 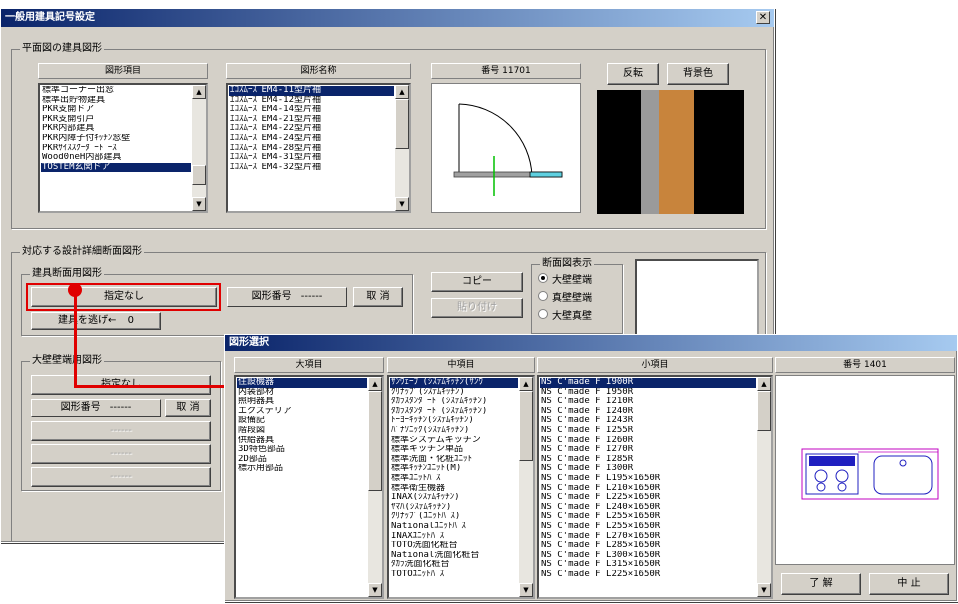 I want to click on ok-button: 了 解, so click(x=821, y=584).